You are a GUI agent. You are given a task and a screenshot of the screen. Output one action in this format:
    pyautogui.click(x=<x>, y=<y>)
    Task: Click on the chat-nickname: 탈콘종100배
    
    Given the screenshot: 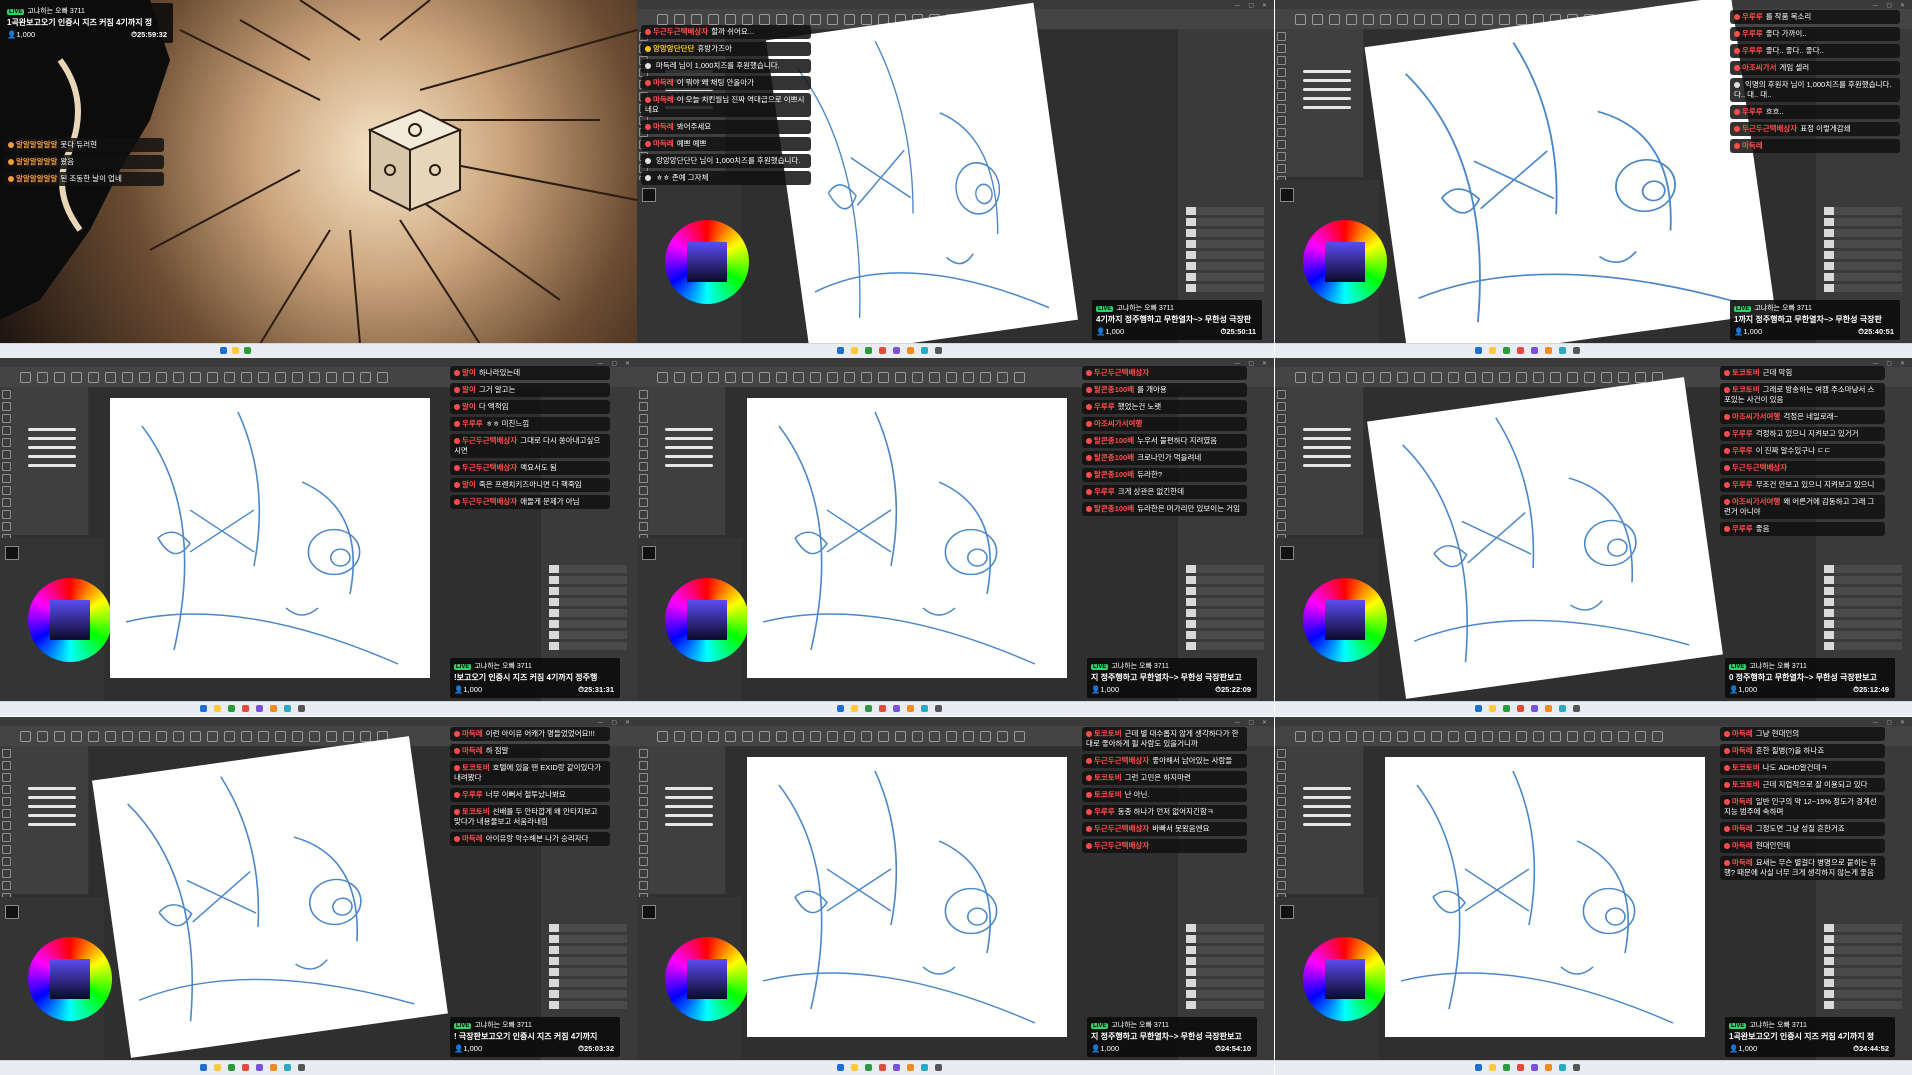 What is the action you would take?
    pyautogui.click(x=1114, y=457)
    